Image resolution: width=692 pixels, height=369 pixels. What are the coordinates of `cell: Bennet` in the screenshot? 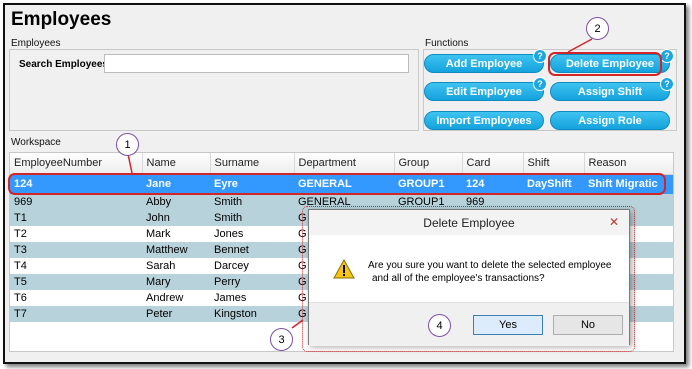 It's located at (252, 250).